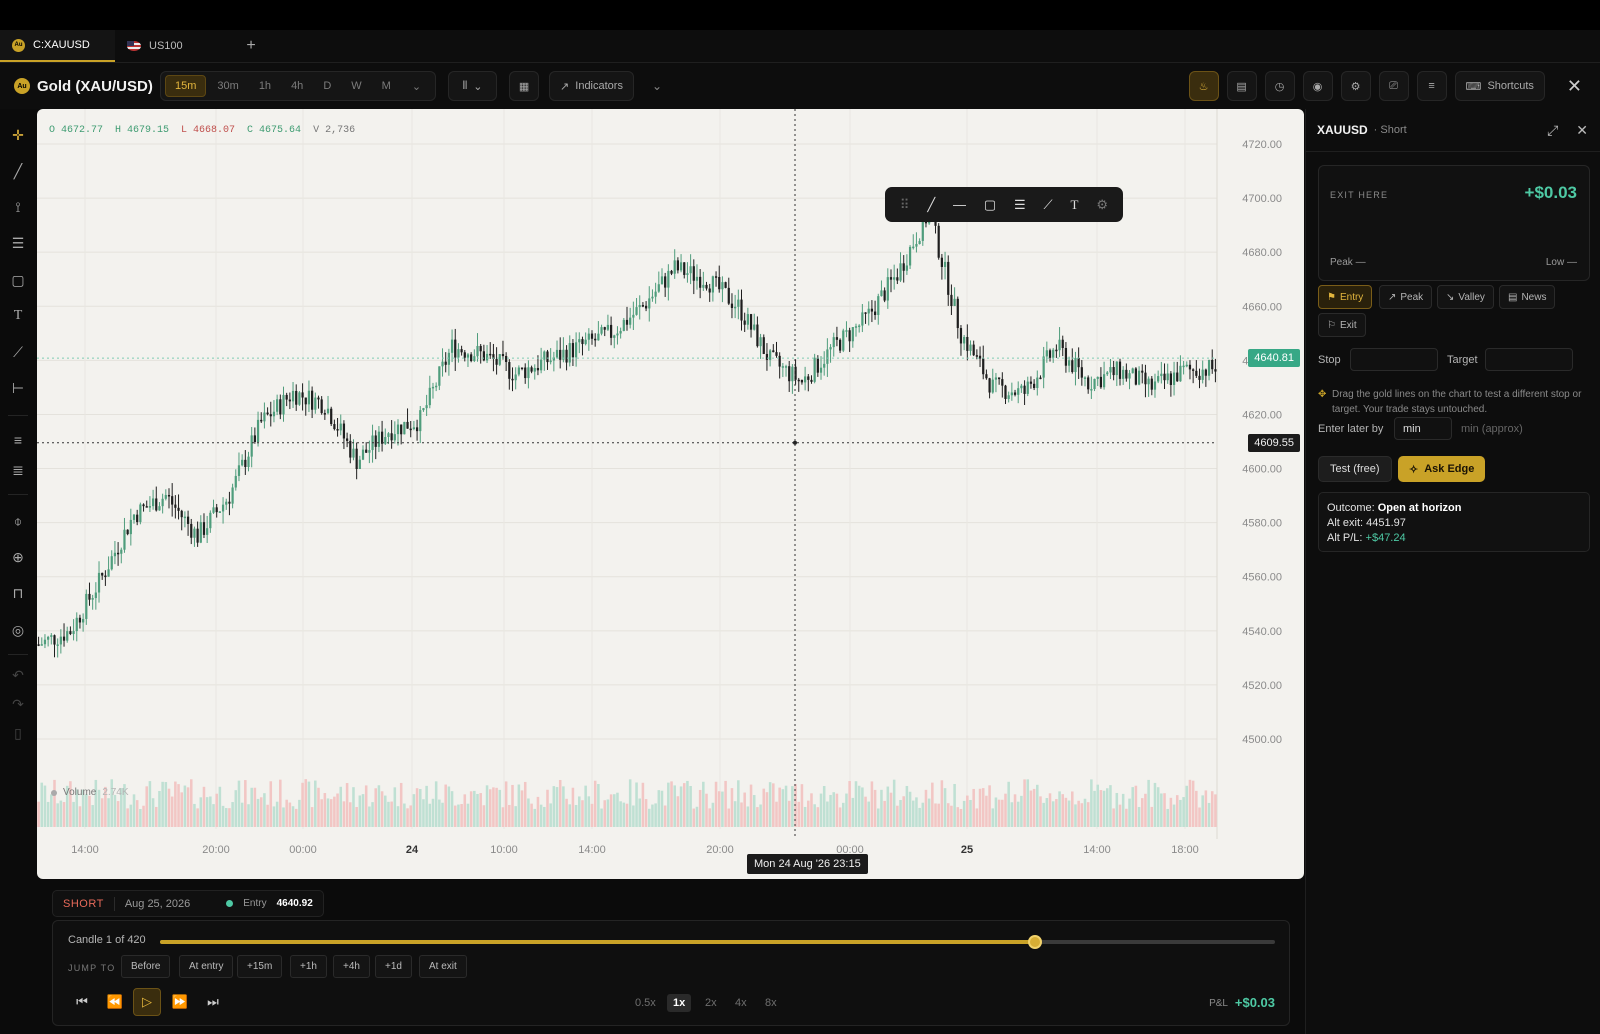 Image resolution: width=1600 pixels, height=1034 pixels. I want to click on undo-icon: ↶, so click(18, 675).